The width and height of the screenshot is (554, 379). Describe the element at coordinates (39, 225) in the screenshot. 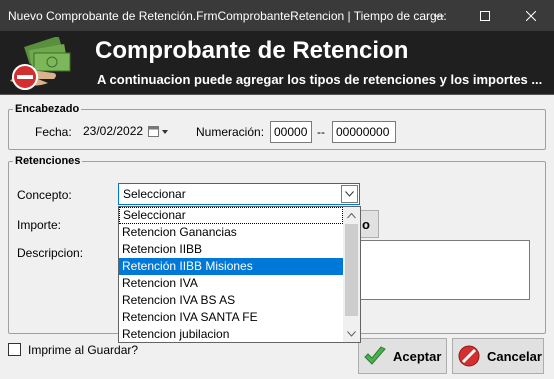

I see `importe-label: Importe:` at that location.